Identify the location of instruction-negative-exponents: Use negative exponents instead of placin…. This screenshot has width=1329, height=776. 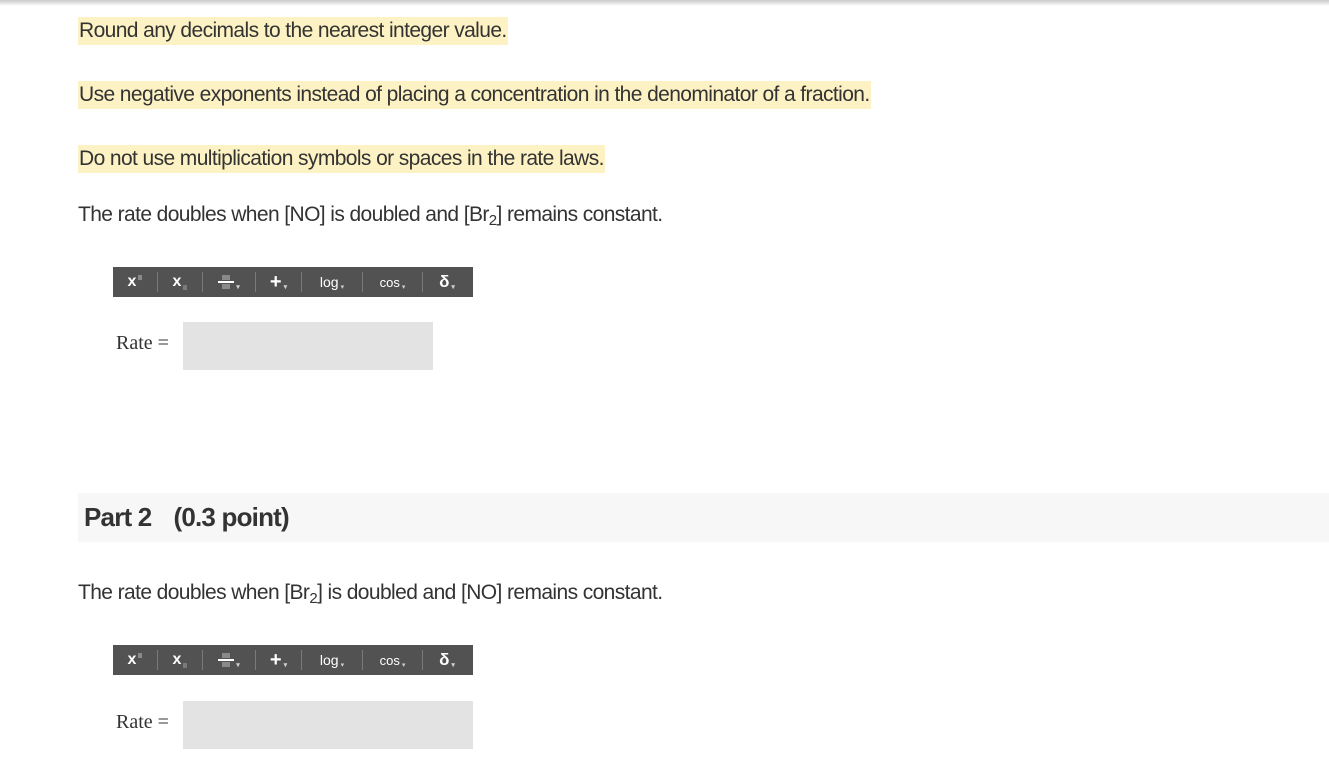
(474, 95).